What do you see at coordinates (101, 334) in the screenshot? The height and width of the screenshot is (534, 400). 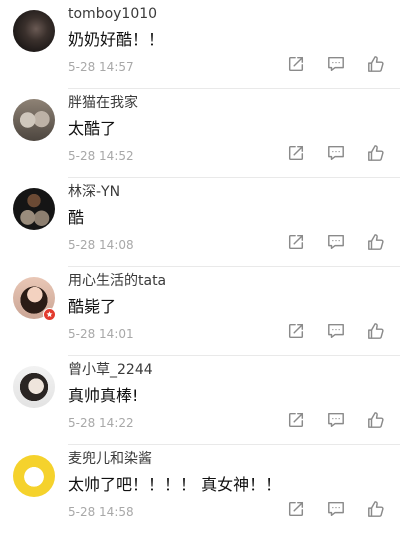 I see `comment-timestamp: 5-28 14:01` at bounding box center [101, 334].